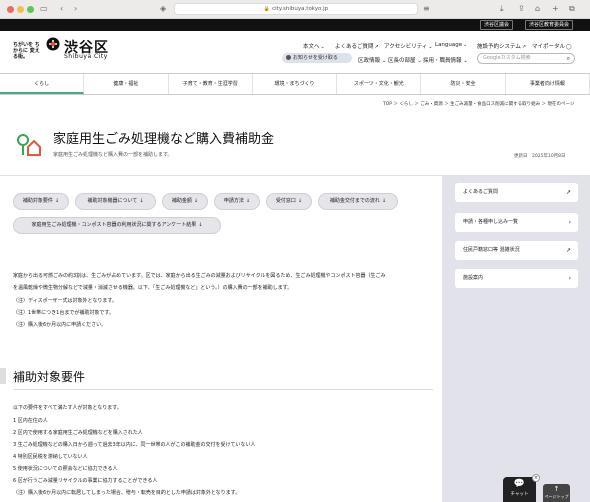 Image resolution: width=590 pixels, height=502 pixels. I want to click on anchor-amount: 補助金額 ↓, so click(185, 201).